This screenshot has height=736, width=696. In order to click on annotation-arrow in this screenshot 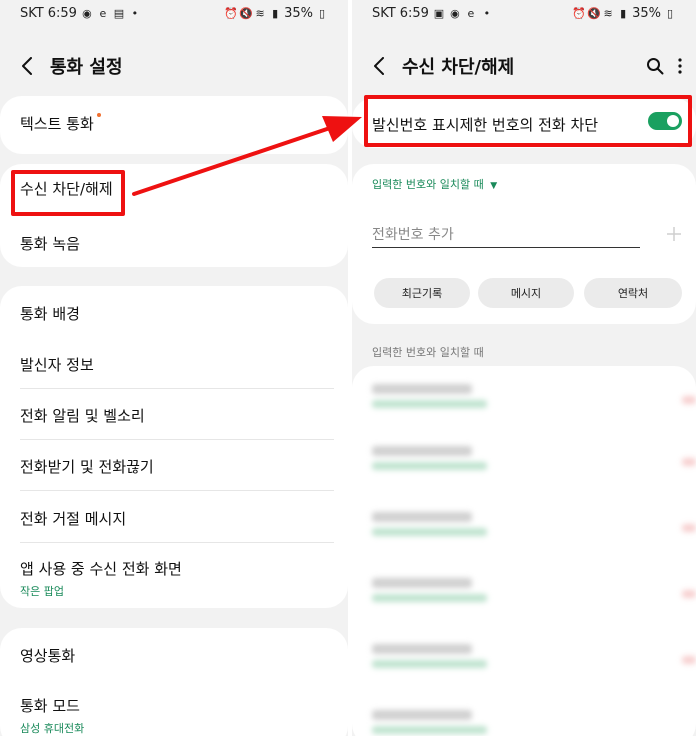, I will do `click(247, 156)`.